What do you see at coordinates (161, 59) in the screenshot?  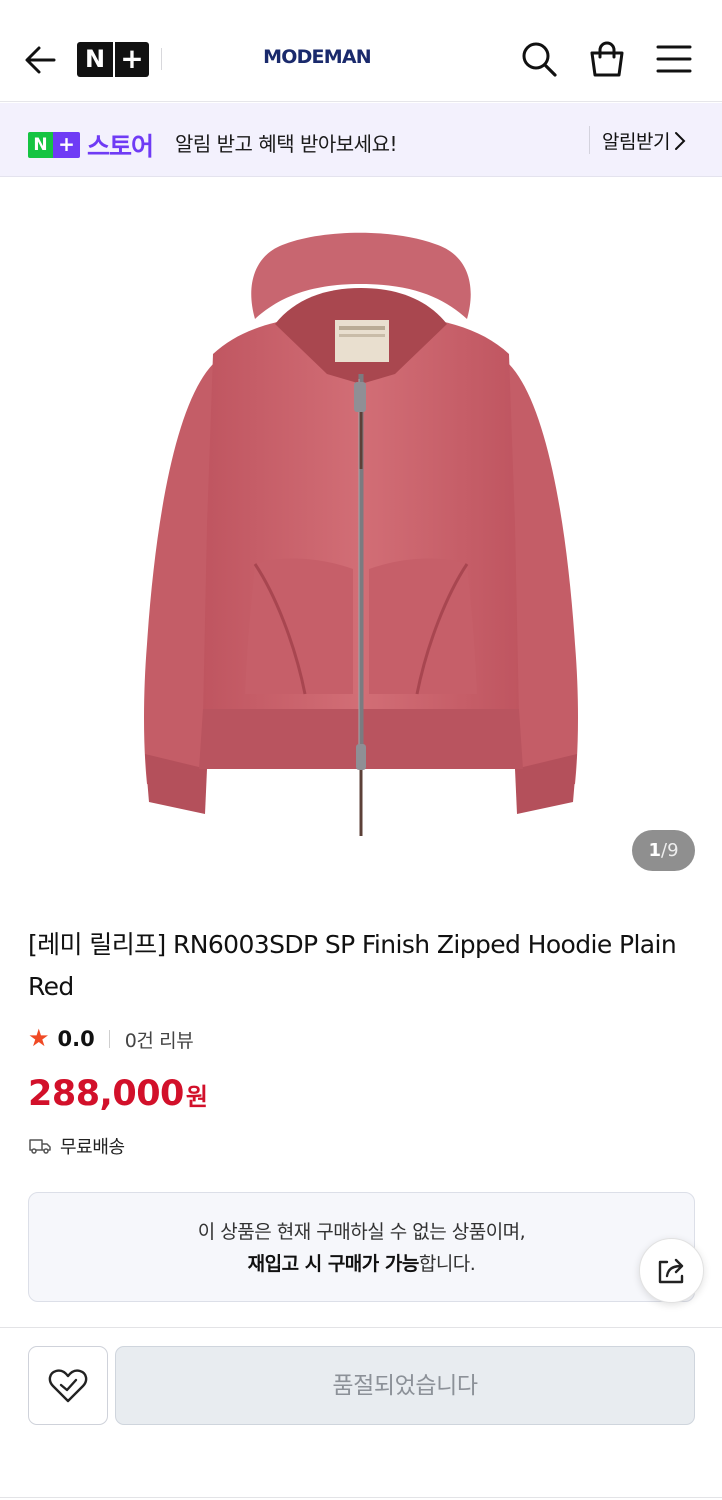 I see `header-divider` at bounding box center [161, 59].